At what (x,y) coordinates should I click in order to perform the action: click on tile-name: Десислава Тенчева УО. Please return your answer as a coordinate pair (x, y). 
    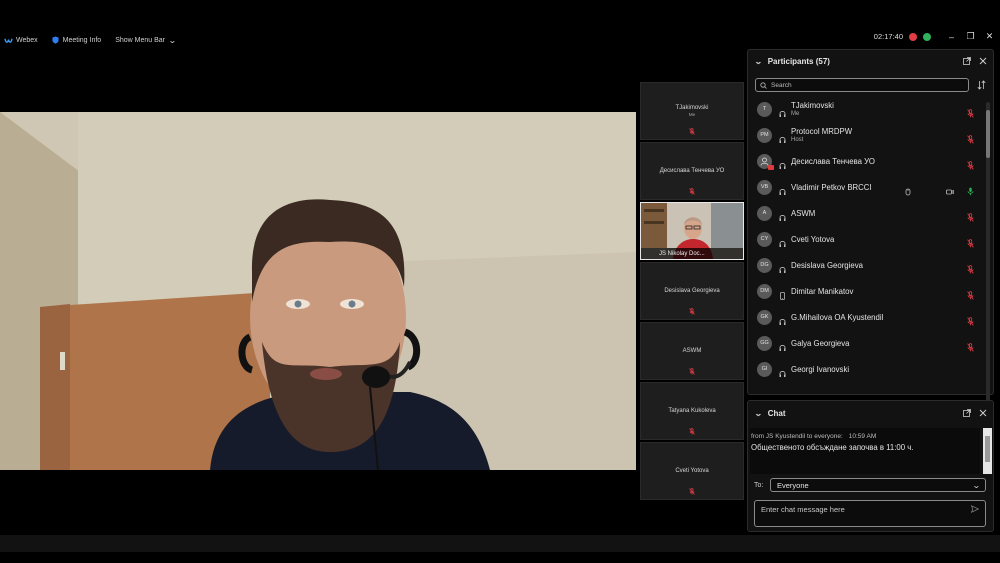
    Looking at the image, I should click on (692, 171).